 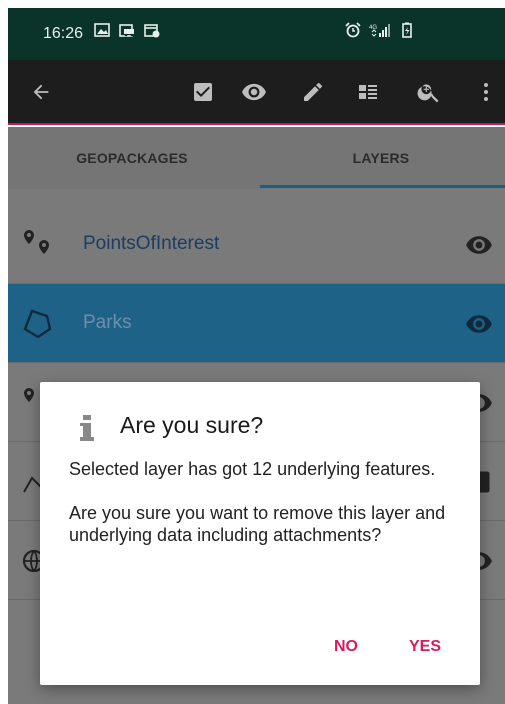 I want to click on no-button: NO, so click(x=346, y=647).